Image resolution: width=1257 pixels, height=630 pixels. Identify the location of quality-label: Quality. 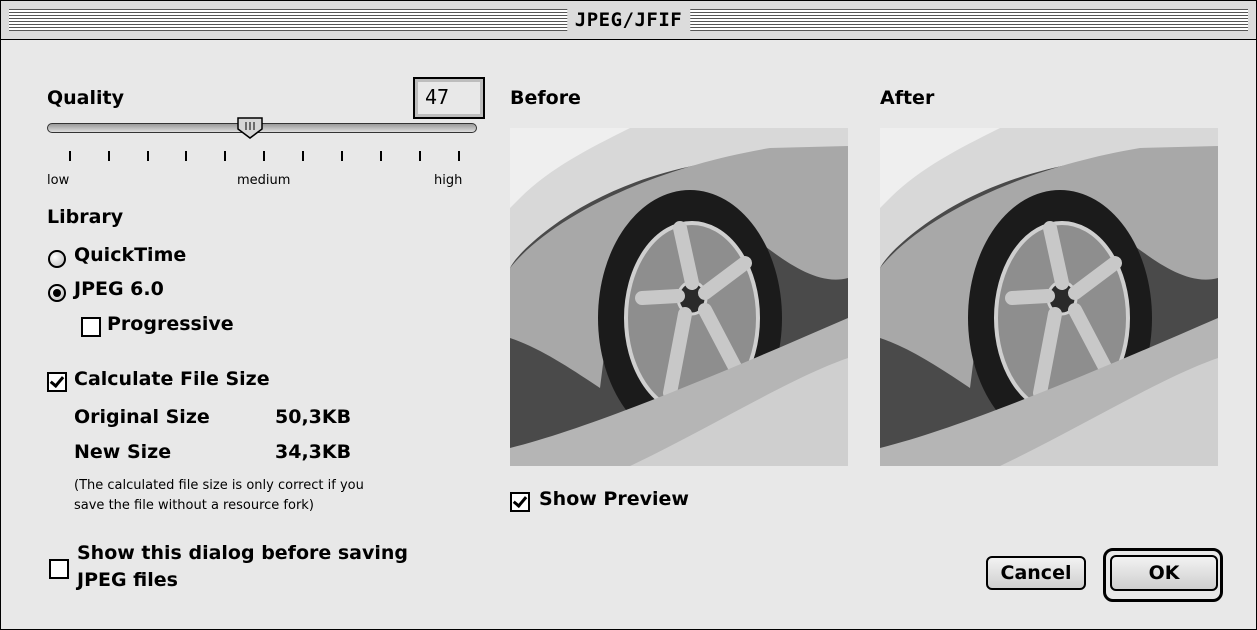
(85, 98).